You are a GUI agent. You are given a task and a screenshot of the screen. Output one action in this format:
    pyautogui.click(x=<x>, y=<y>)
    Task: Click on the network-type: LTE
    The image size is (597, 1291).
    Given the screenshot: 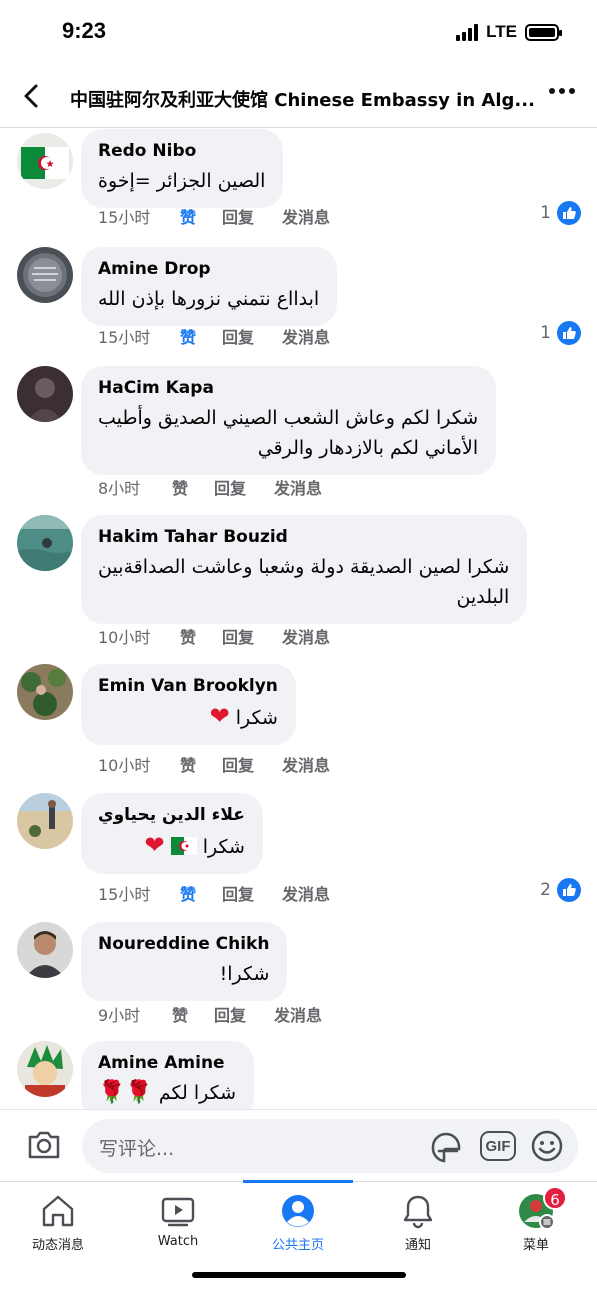 What is the action you would take?
    pyautogui.click(x=501, y=31)
    